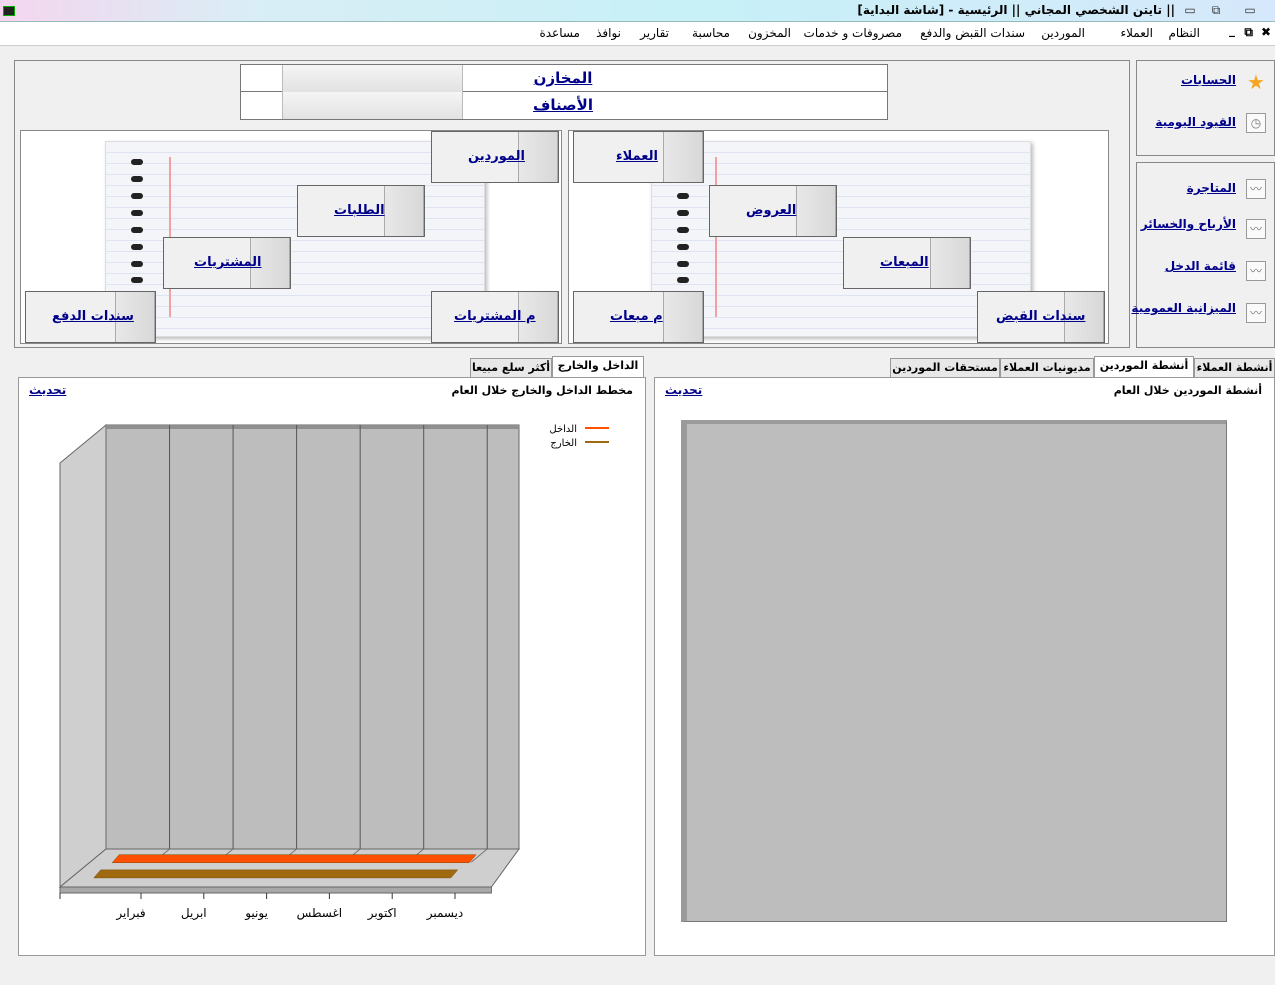  What do you see at coordinates (511, 368) in the screenshot?
I see `tab-best-sellers: أكثر سلع مبيعا` at bounding box center [511, 368].